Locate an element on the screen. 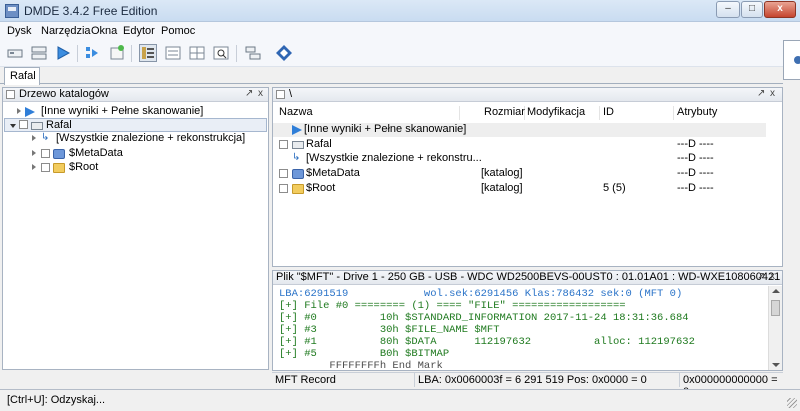  tree-close-icon: x is located at coordinates (260, 93).